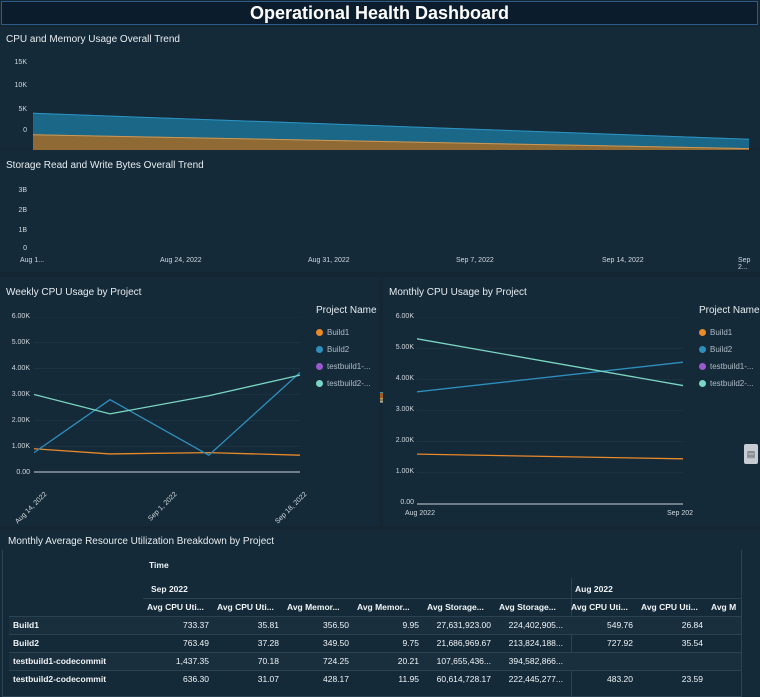 The width and height of the screenshot is (760, 697). Describe the element at coordinates (407, 502) in the screenshot. I see `y-tick: 0.00` at that location.